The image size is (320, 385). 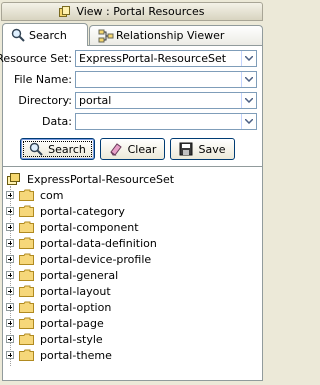 I want to click on tree-item: portal-layout, so click(x=58, y=291).